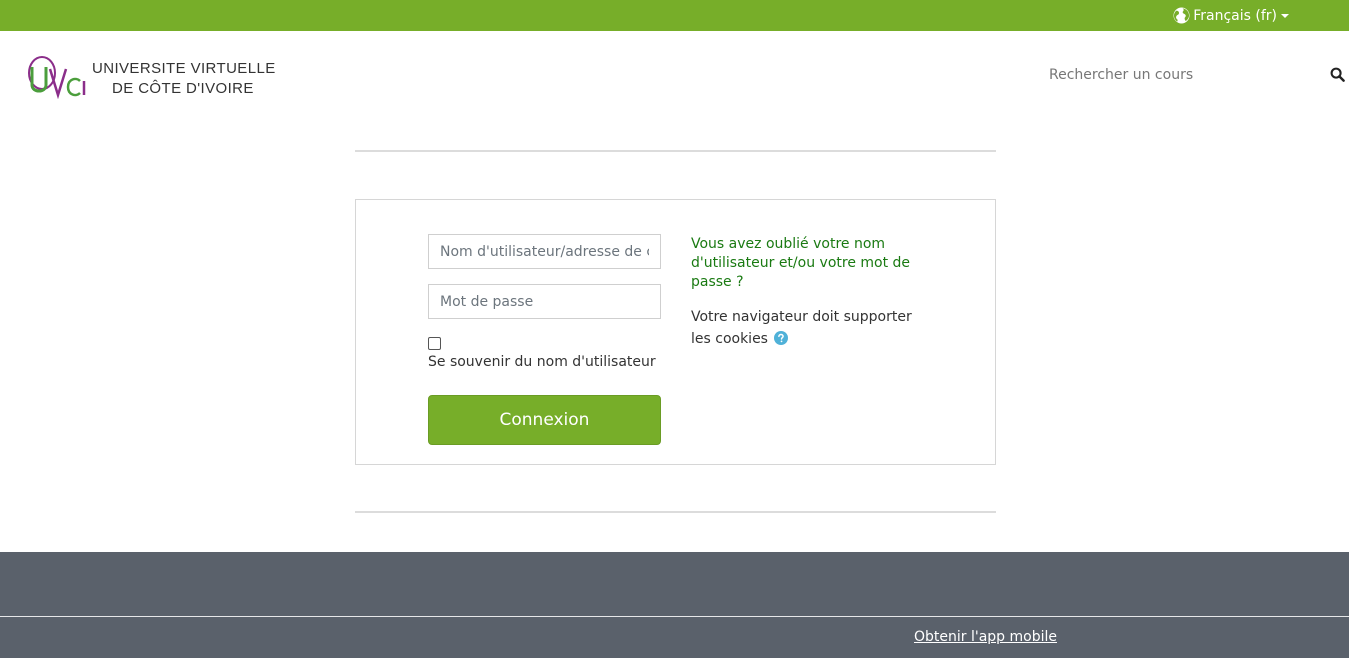 Image resolution: width=1349 pixels, height=658 pixels. I want to click on caret-down-icon, so click(1285, 15).